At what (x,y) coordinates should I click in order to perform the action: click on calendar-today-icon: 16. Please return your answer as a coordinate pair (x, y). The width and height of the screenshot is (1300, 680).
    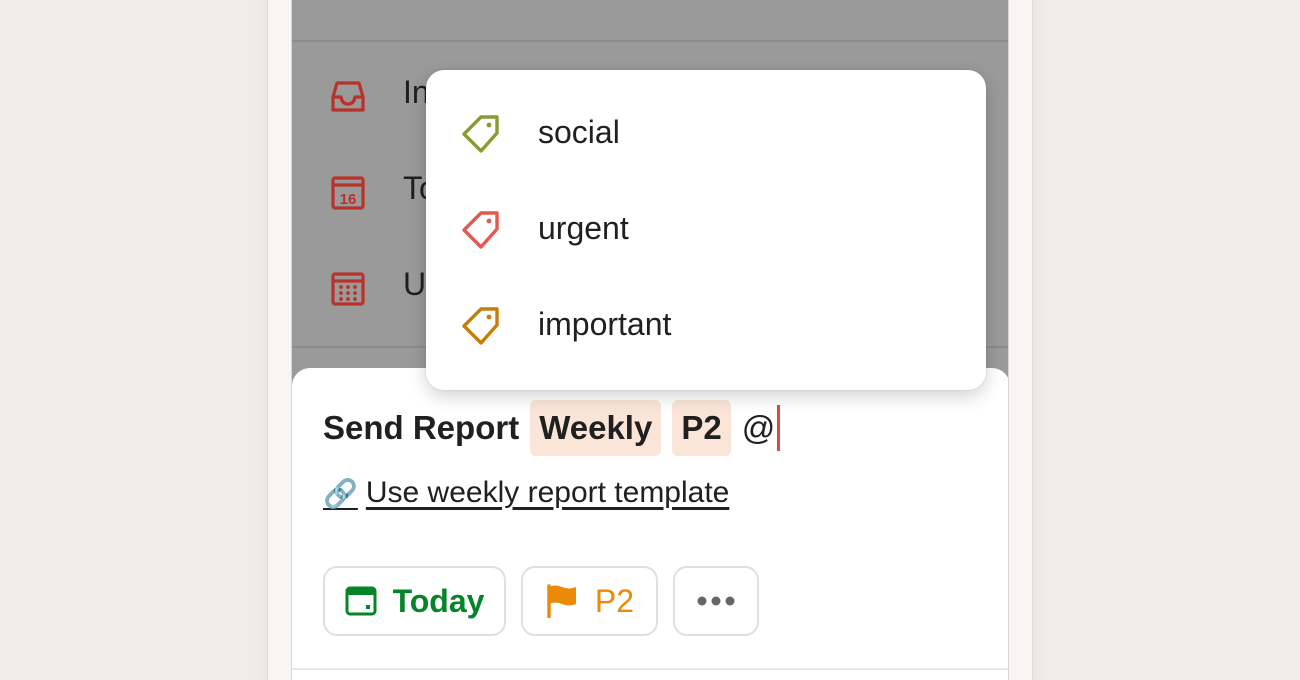
    Looking at the image, I should click on (348, 193).